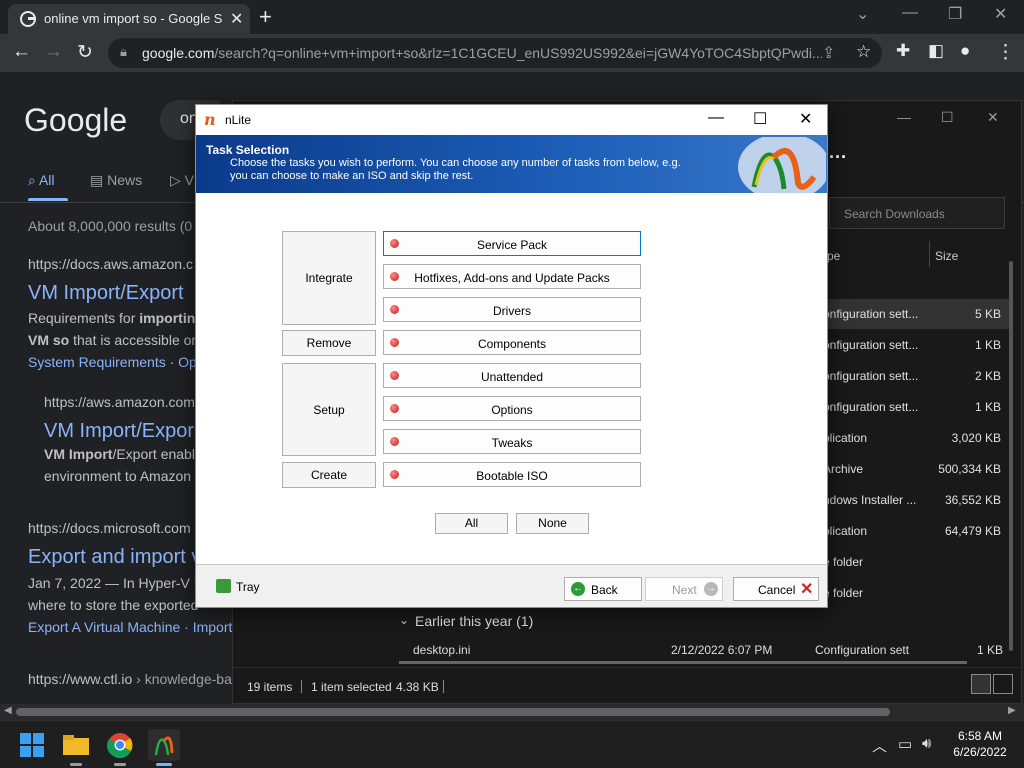 The height and width of the screenshot is (768, 1024). I want to click on file-row: ndows Installer ... 36,552 KB, so click(916, 500).